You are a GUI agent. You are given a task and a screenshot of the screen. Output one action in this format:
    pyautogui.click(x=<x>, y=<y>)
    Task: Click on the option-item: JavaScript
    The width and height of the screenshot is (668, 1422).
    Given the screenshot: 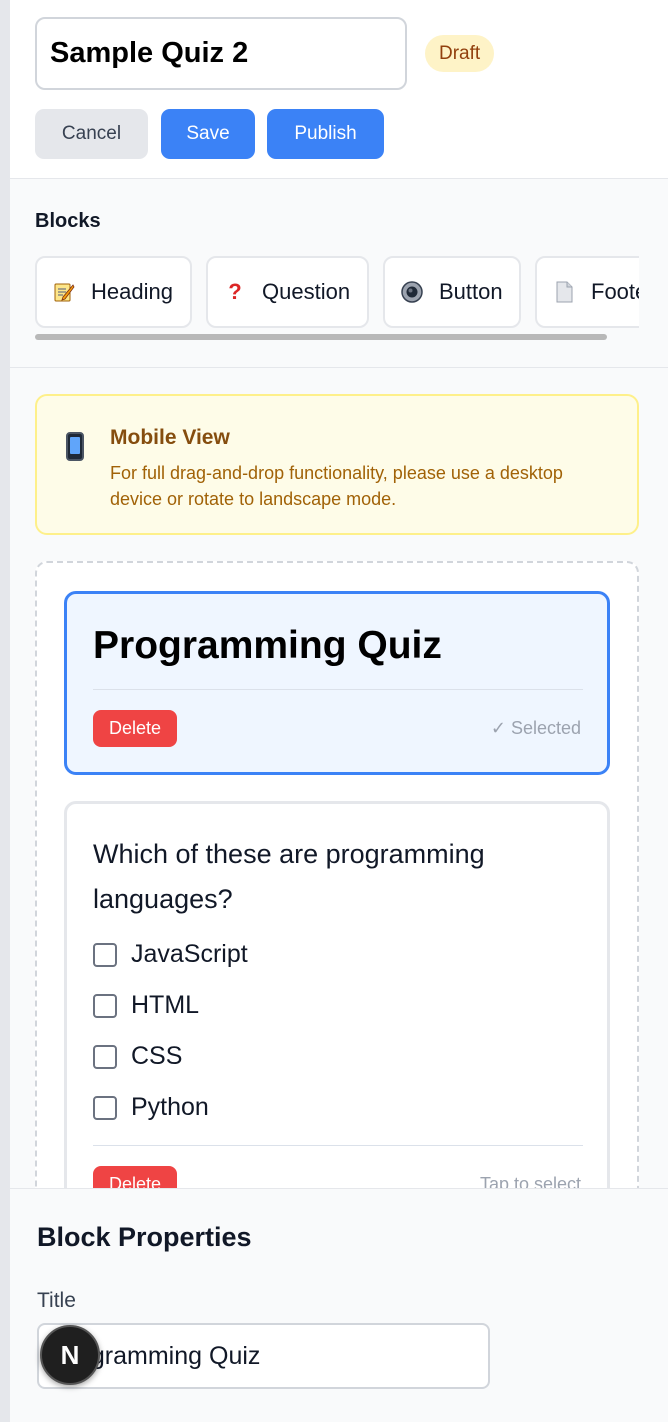 What is the action you would take?
    pyautogui.click(x=170, y=954)
    